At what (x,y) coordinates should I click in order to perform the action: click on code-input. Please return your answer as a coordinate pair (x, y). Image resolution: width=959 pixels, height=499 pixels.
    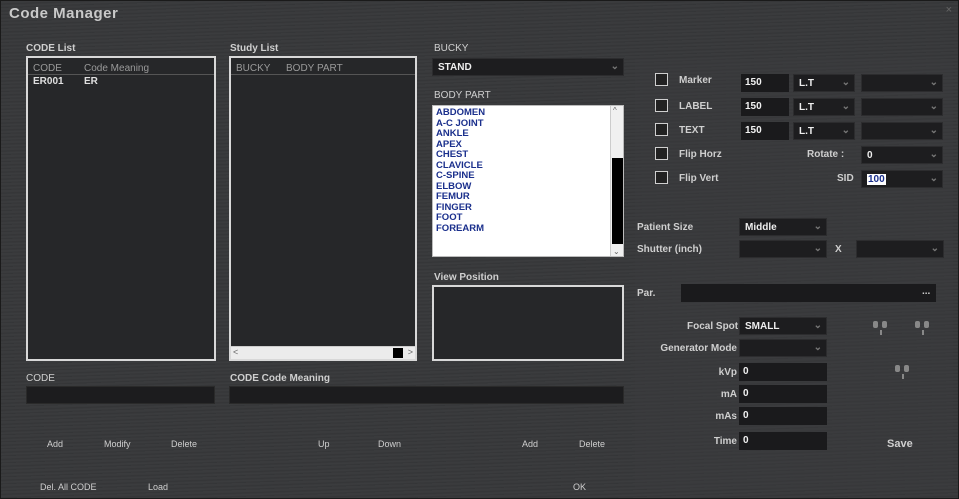
    Looking at the image, I should click on (120, 395).